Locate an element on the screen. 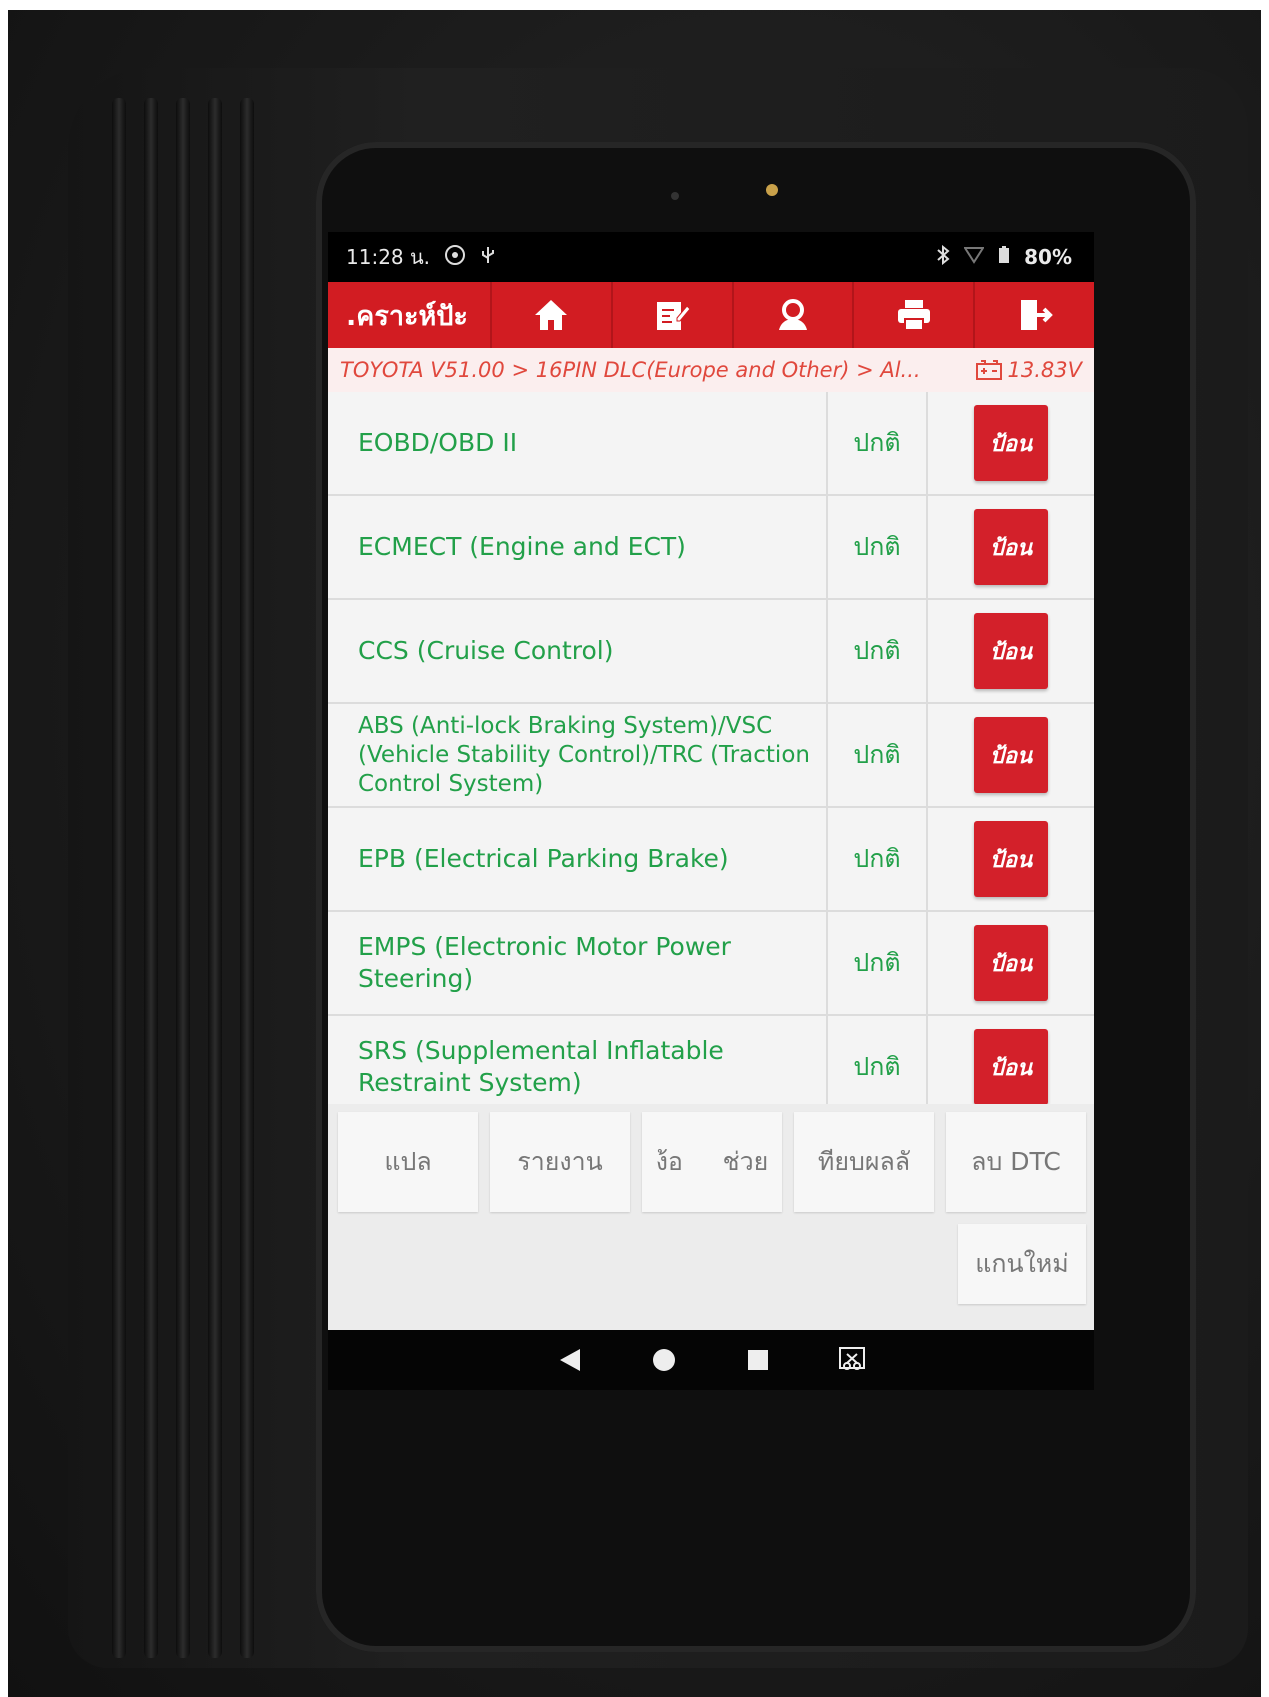  system-name: EMPS (Electronic Motor Power Steering) is located at coordinates (578, 963).